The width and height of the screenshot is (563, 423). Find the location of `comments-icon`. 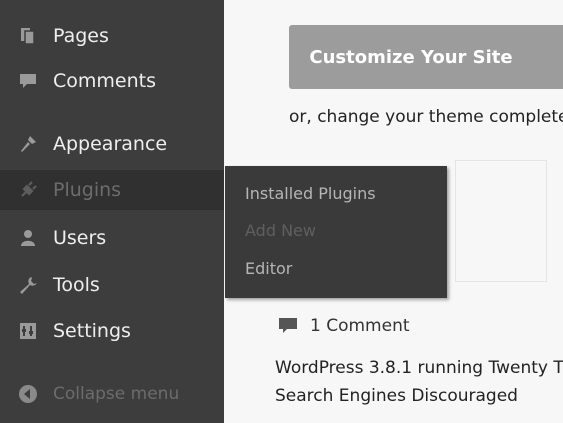

comments-icon is located at coordinates (28, 81).